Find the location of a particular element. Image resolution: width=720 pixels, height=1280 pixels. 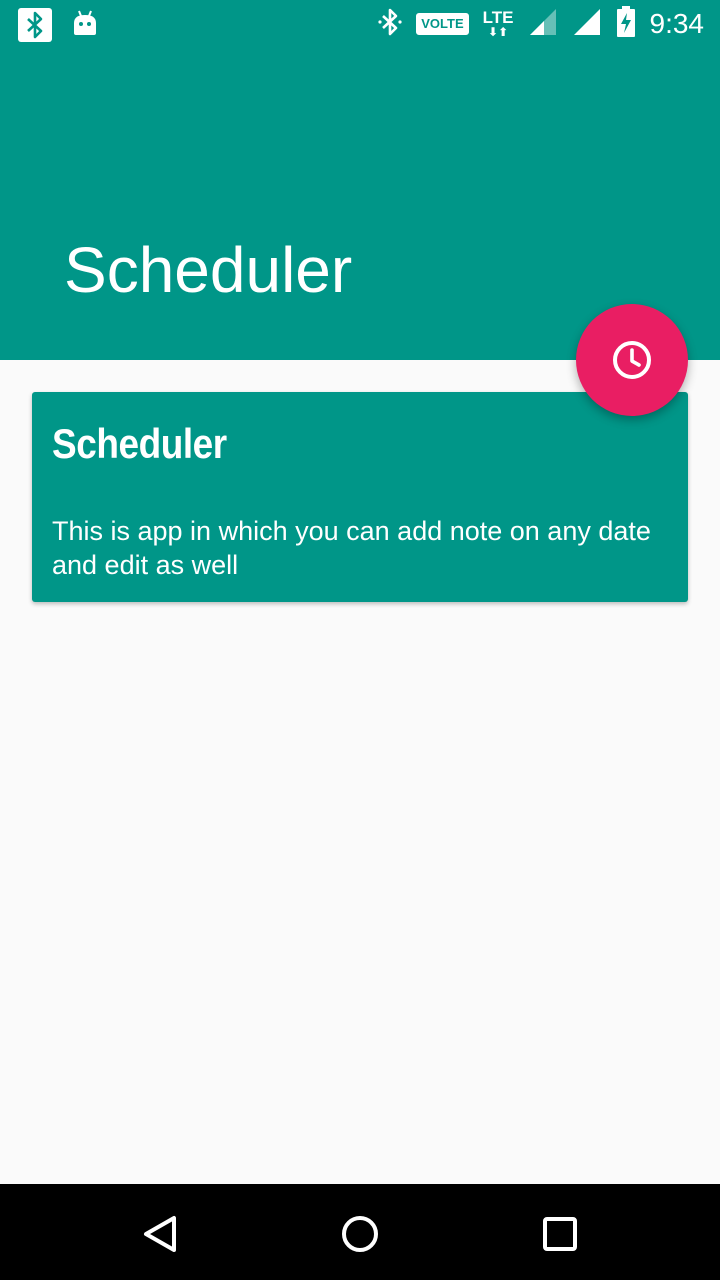

bluetooth-icon is located at coordinates (390, 24).